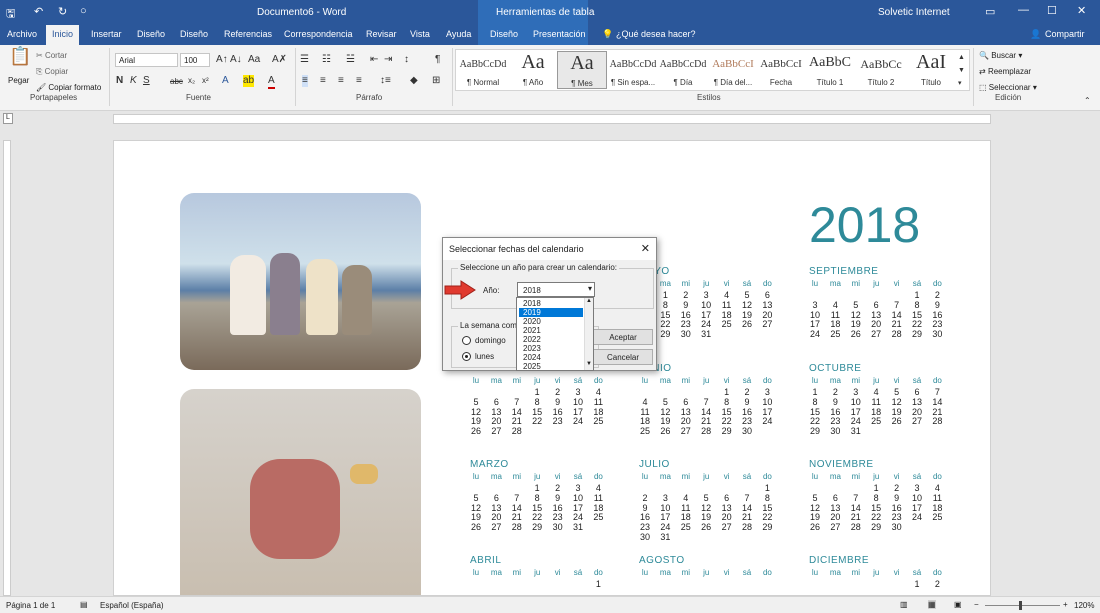 The height and width of the screenshot is (613, 1100). Describe the element at coordinates (194, 34) in the screenshot. I see `tab-diseno-2: Diseño` at that location.